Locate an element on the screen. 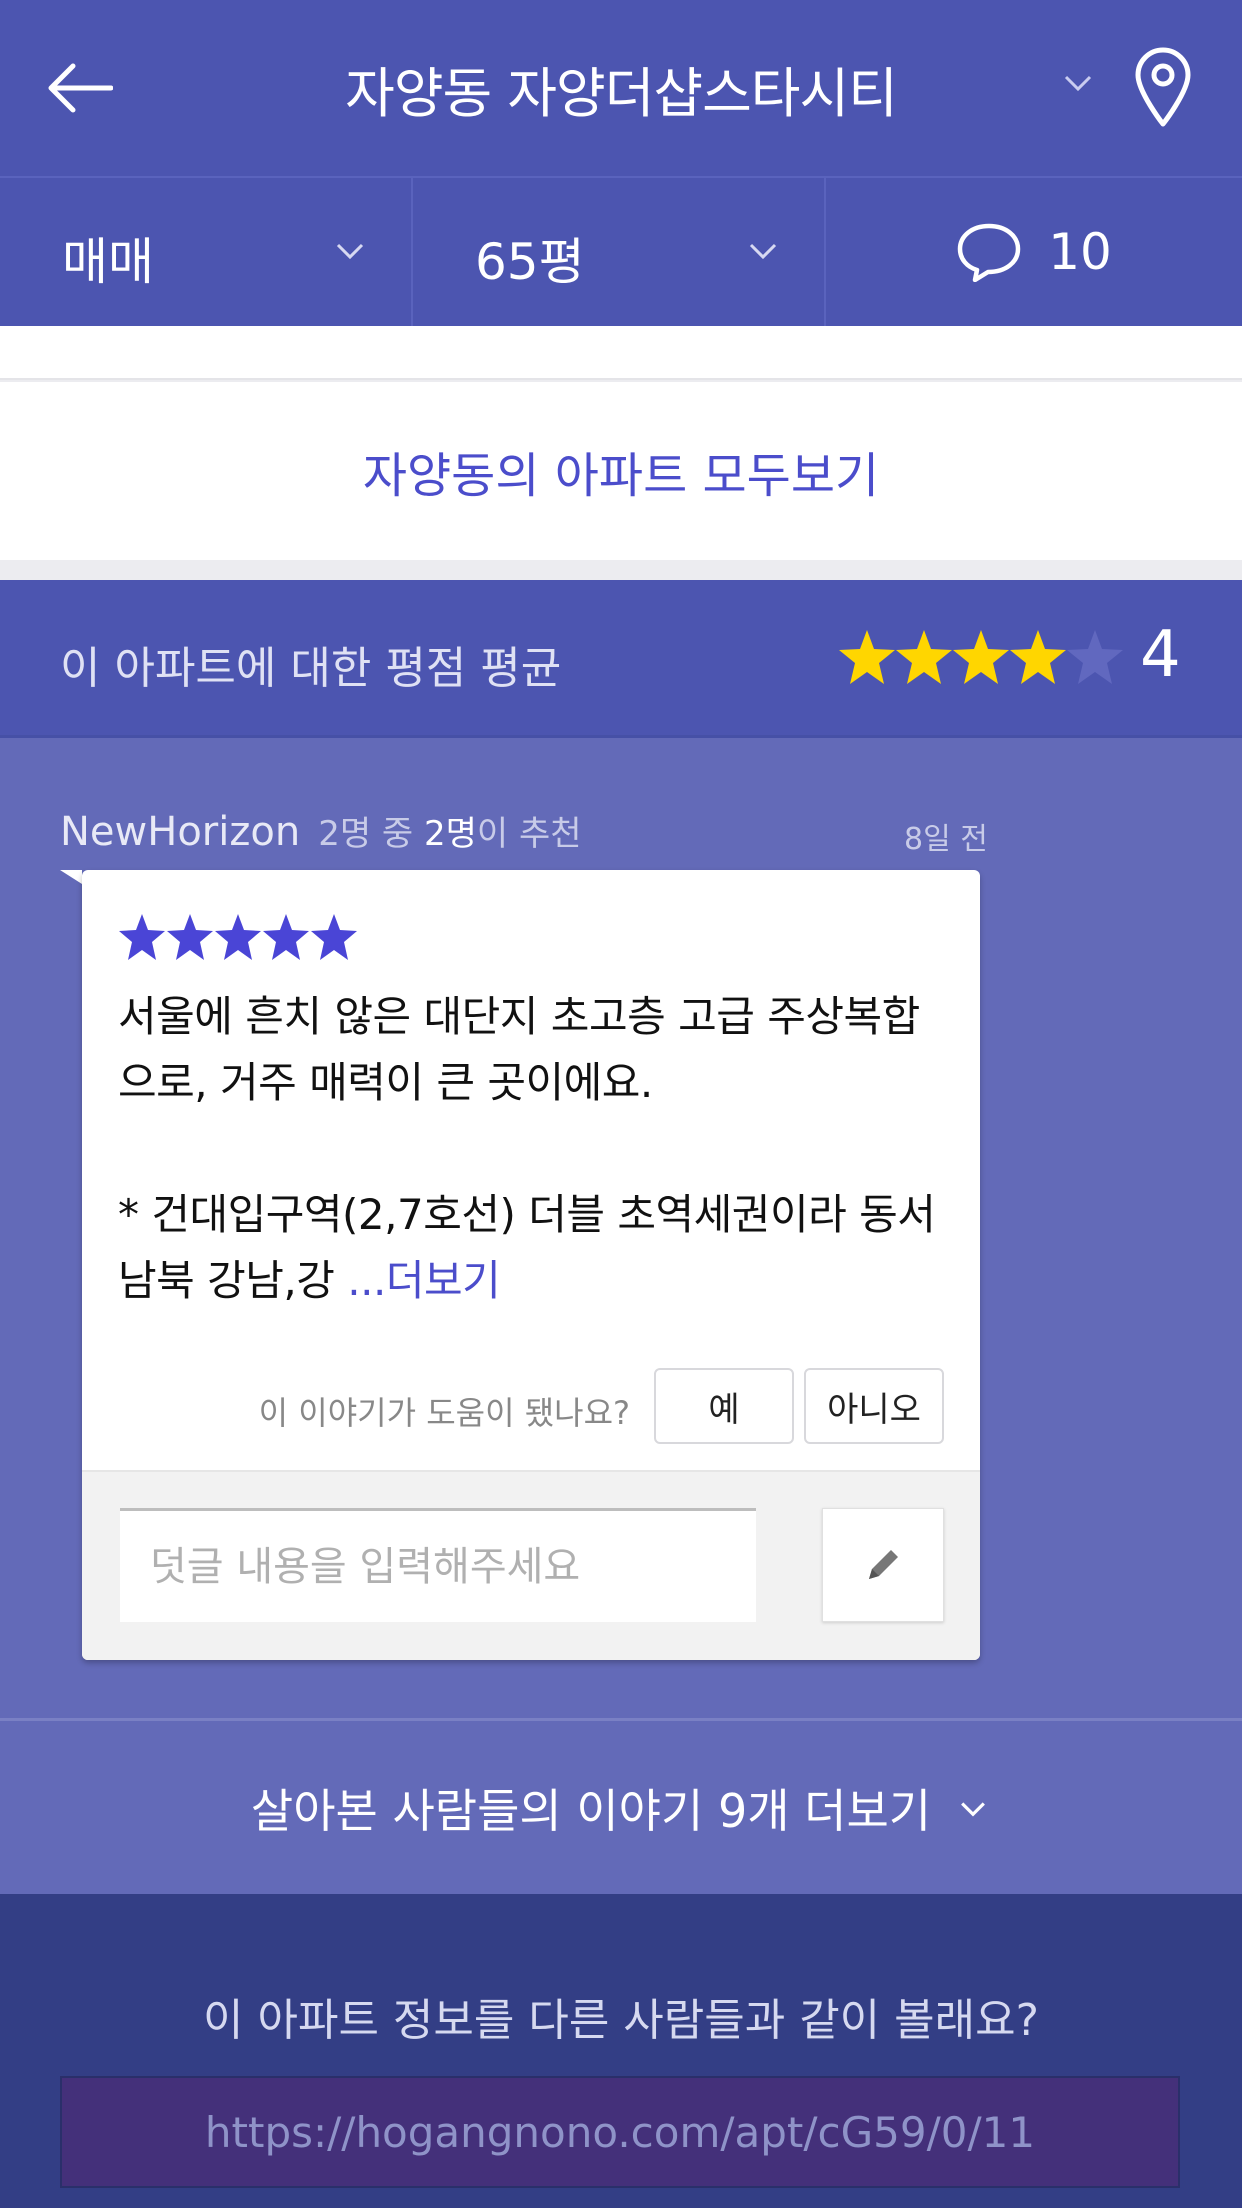  rating-label: 이 아파트에 대한 평점 평균 is located at coordinates (311, 668).